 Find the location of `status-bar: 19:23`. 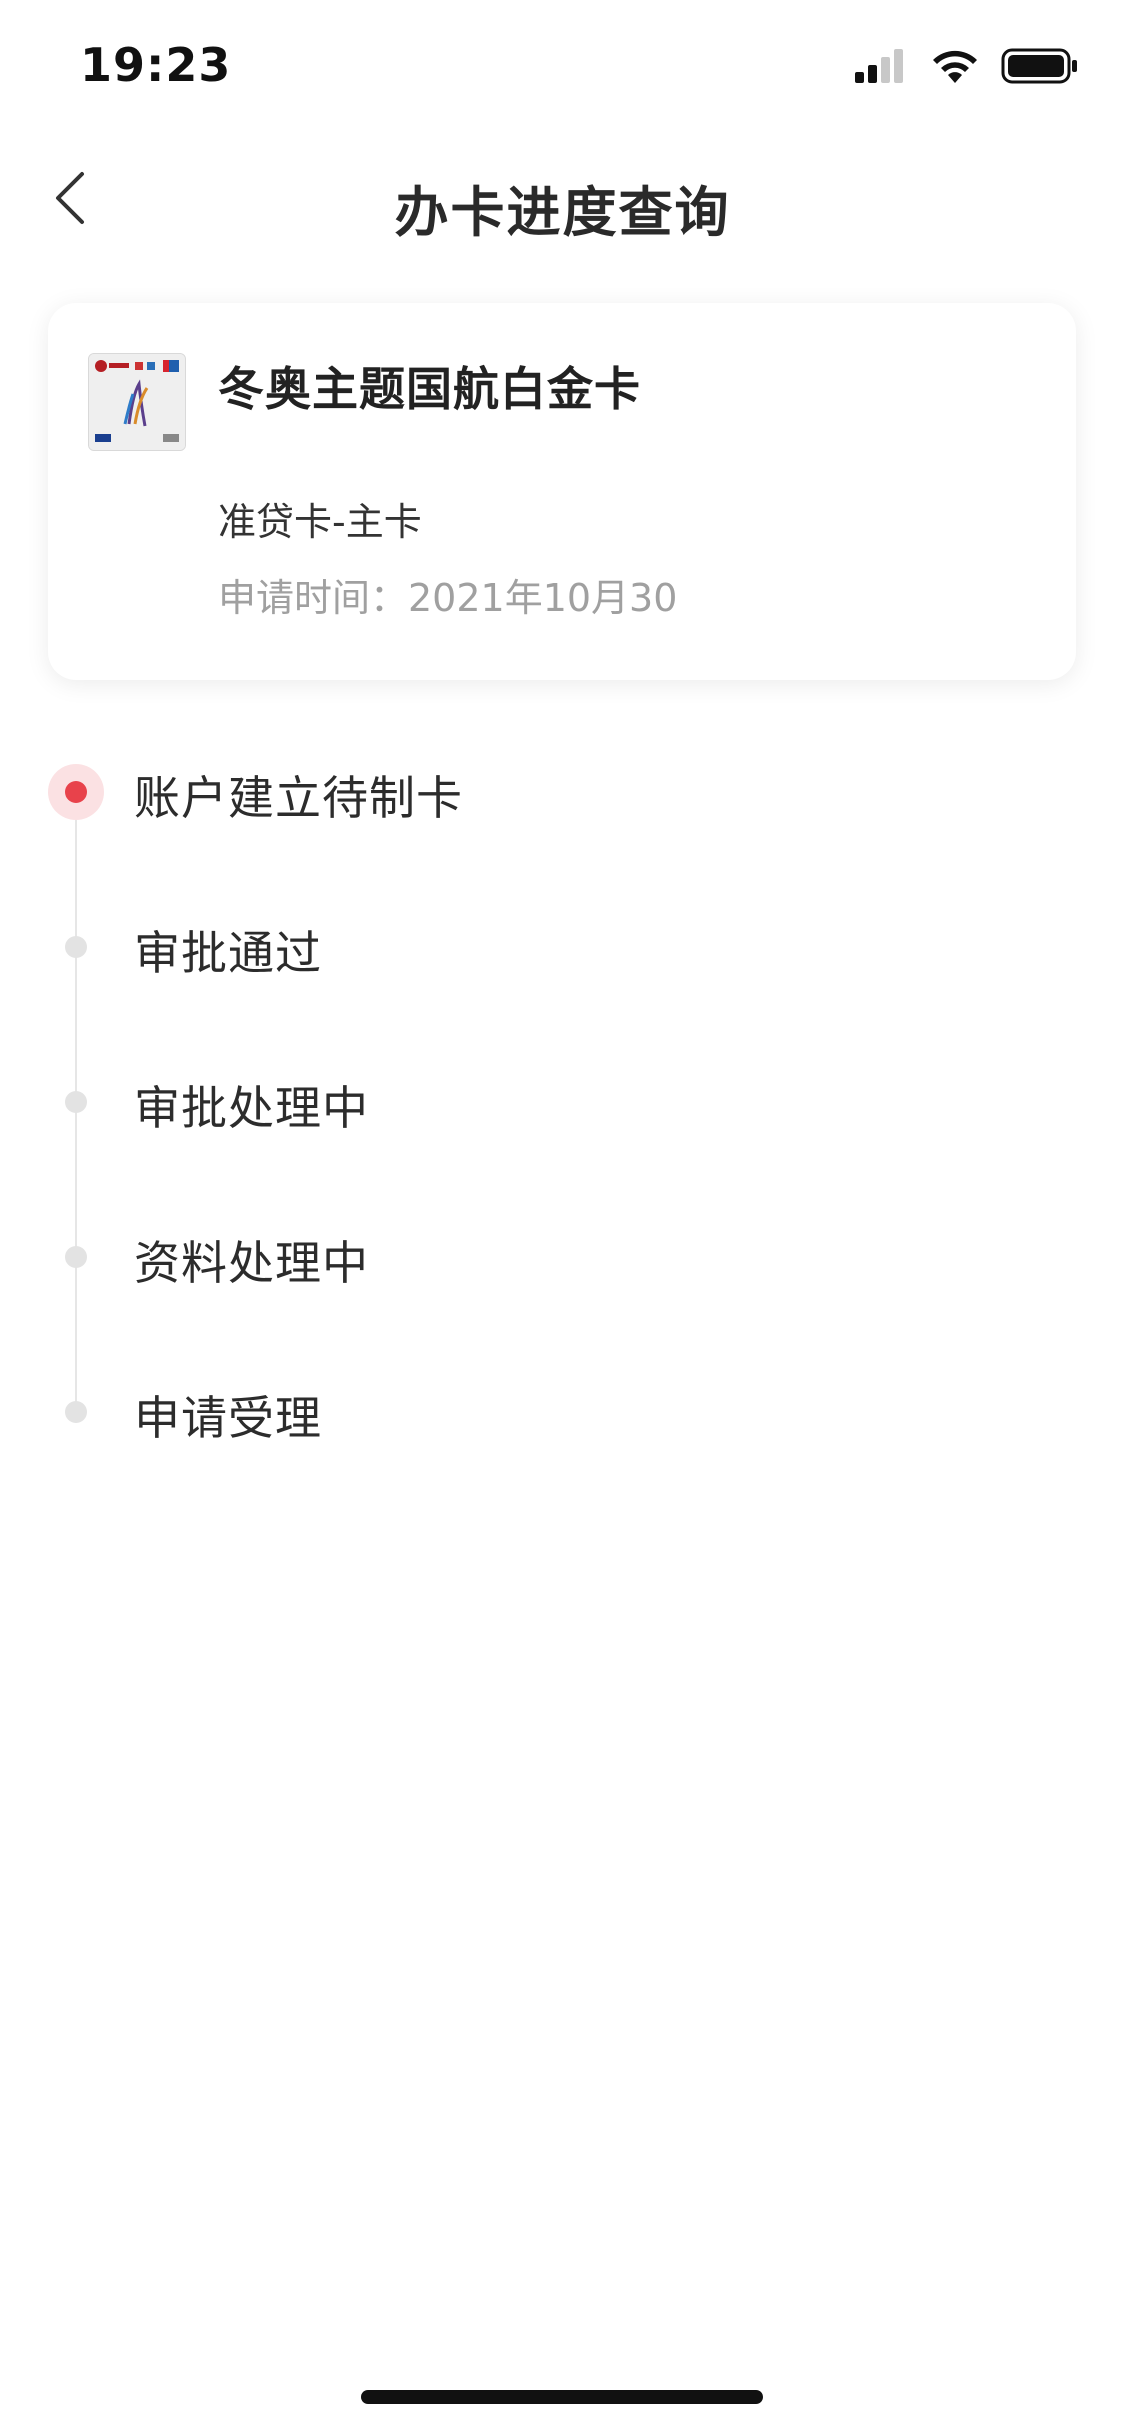

status-bar: 19:23 is located at coordinates (562, 70).